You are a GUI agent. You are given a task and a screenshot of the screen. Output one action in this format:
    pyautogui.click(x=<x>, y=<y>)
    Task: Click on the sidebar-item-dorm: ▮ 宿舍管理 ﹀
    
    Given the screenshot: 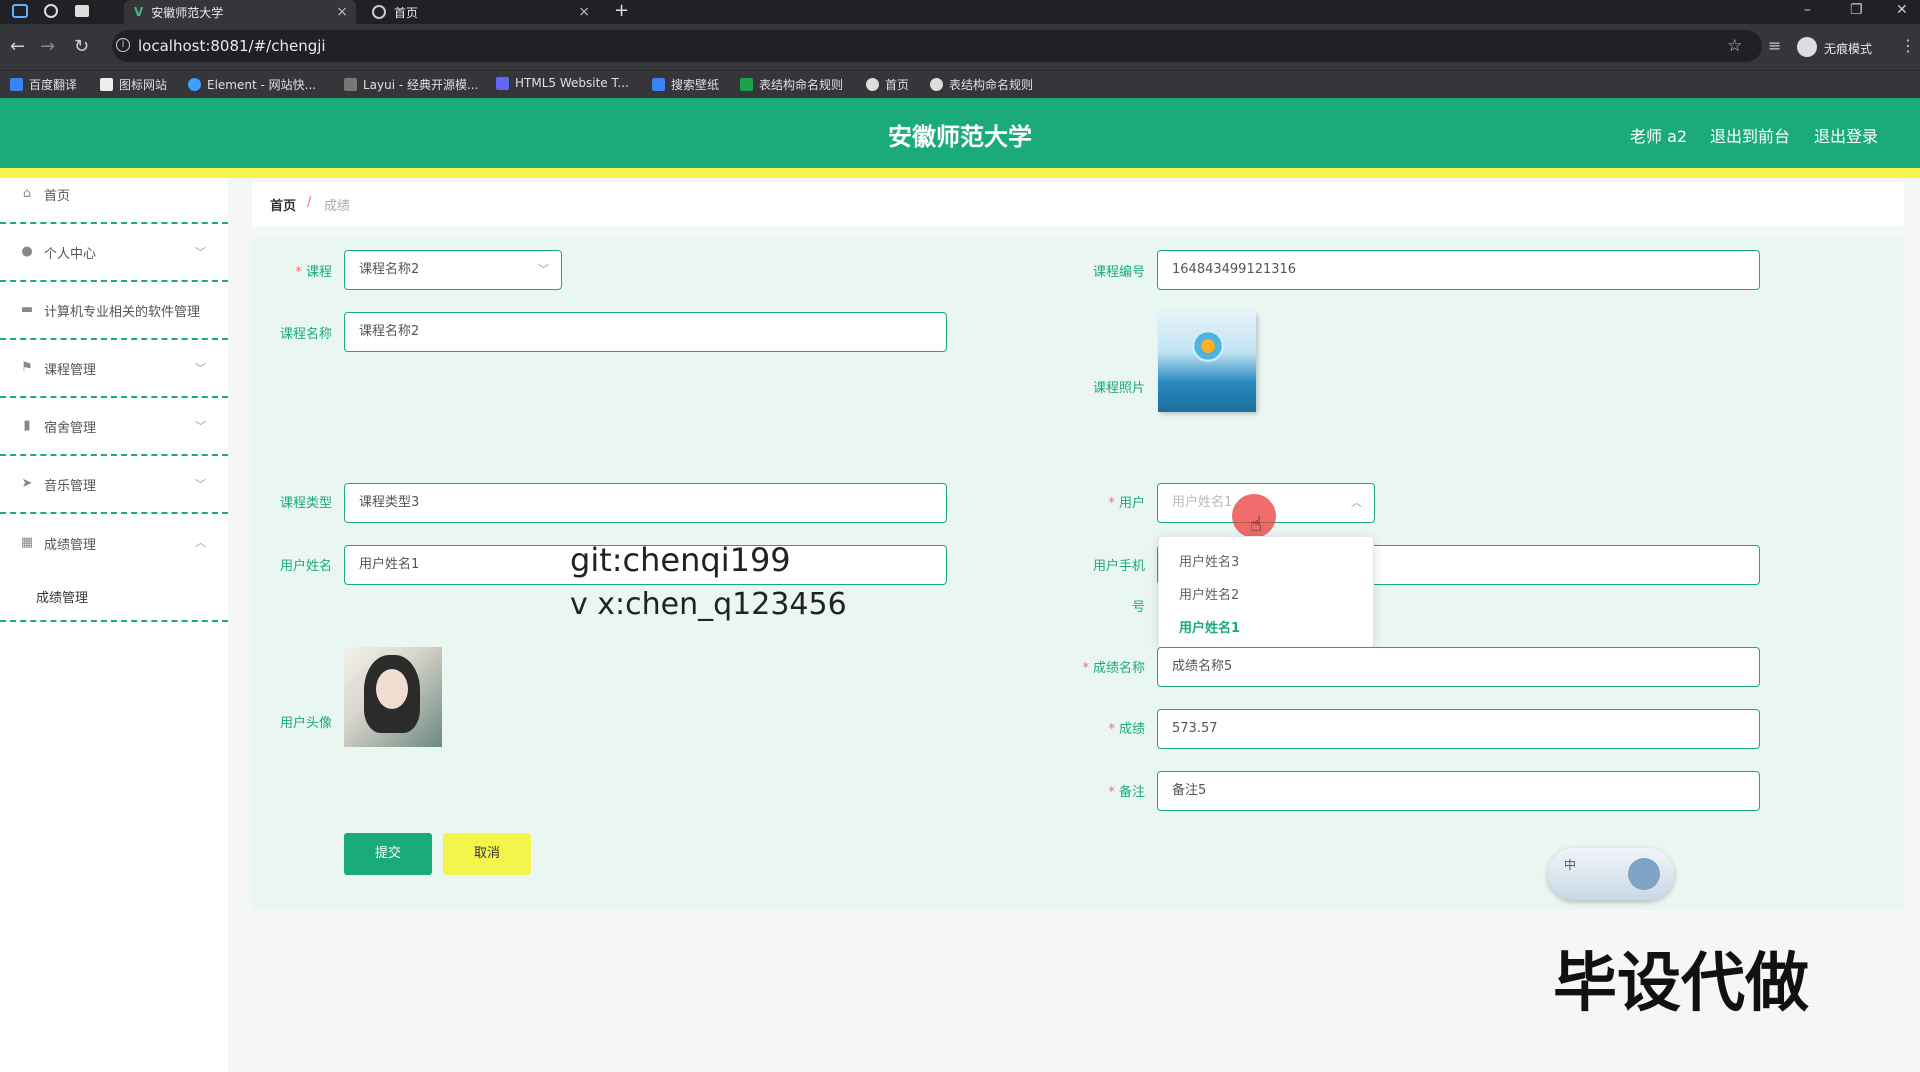 What is the action you would take?
    pyautogui.click(x=114, y=427)
    